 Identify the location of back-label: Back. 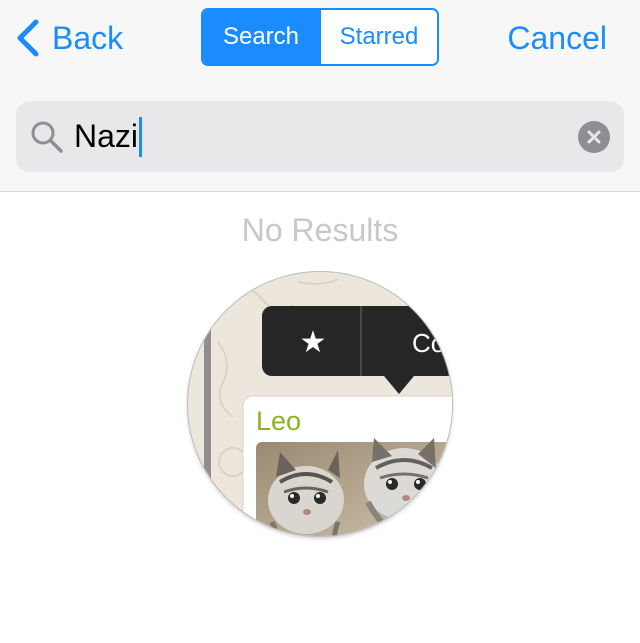
(88, 37).